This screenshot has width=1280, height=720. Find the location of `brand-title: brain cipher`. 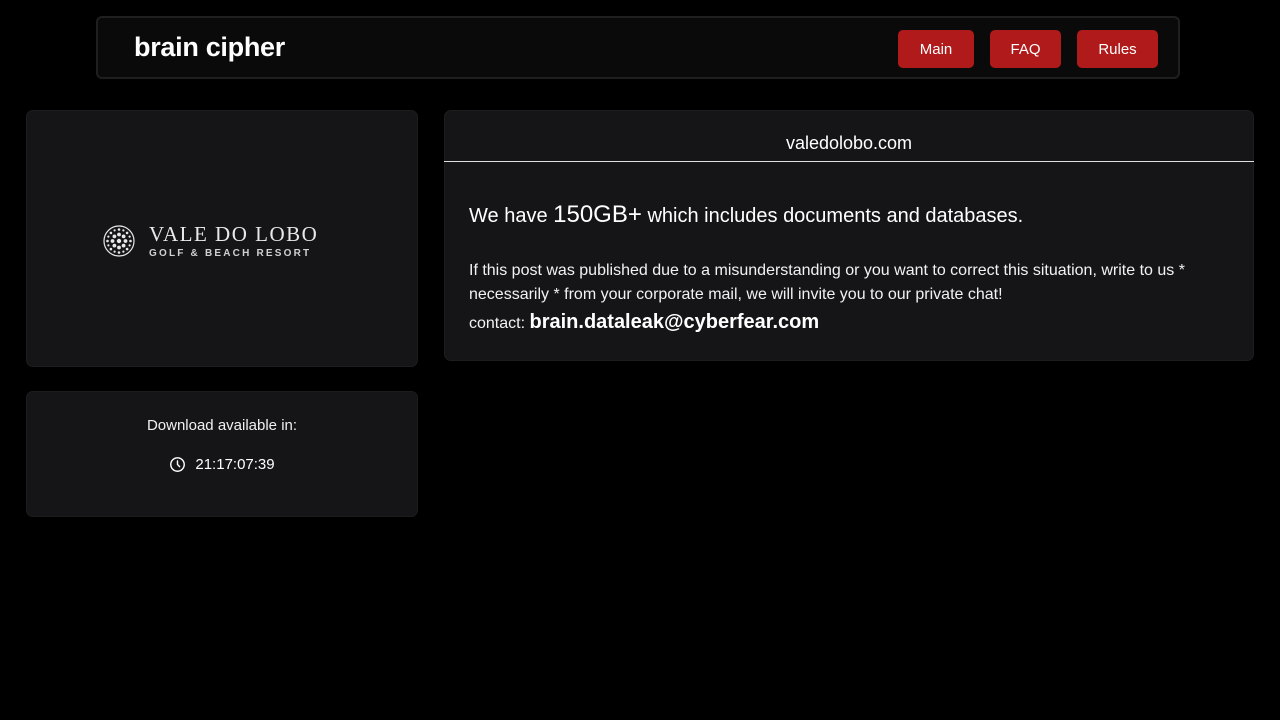

brand-title: brain cipher is located at coordinates (209, 47).